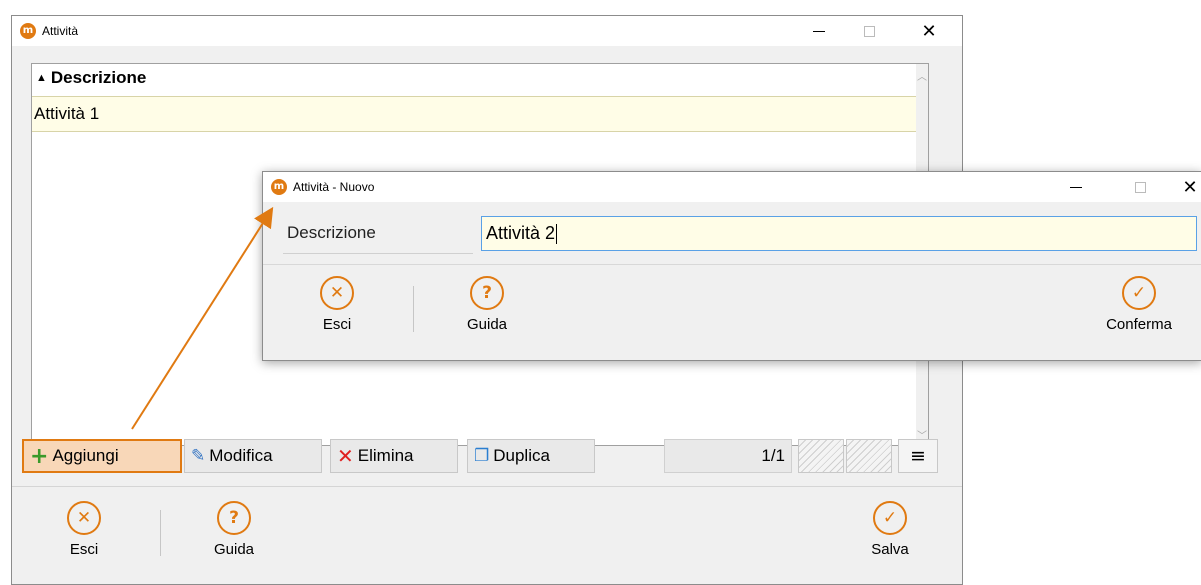  I want to click on delete-button: ✕ Elimina, so click(394, 456).